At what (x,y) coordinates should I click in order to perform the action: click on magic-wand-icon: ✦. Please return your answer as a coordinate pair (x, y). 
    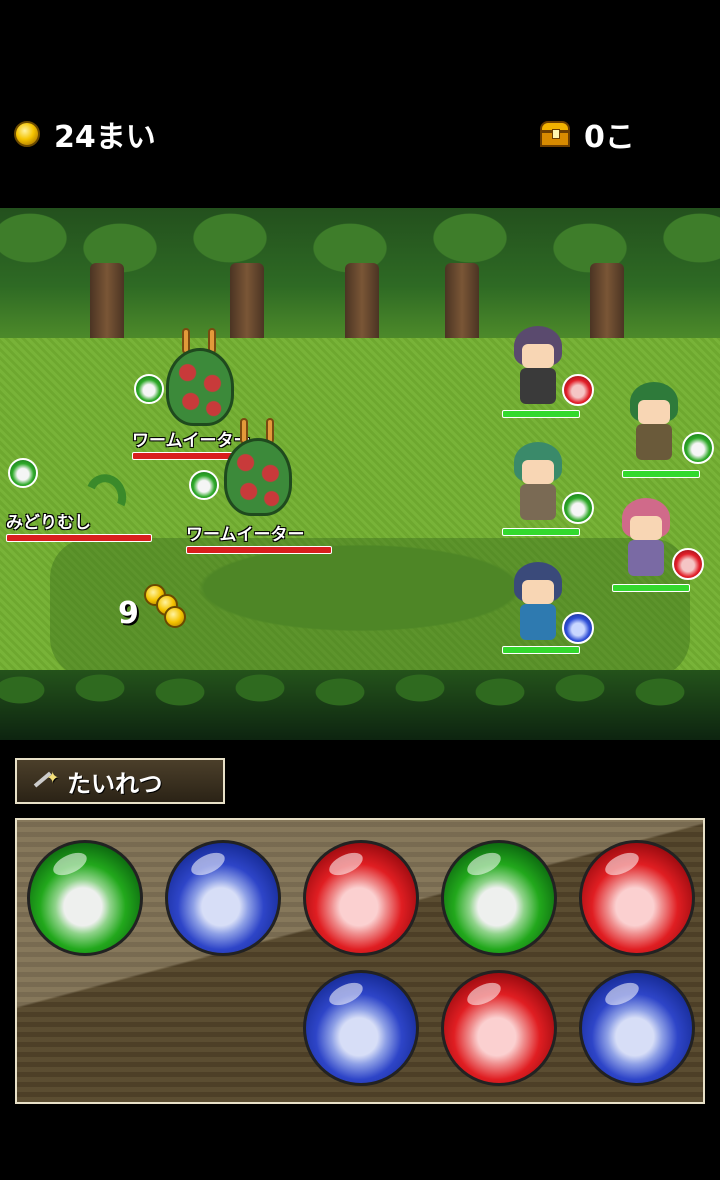
    Looking at the image, I should click on (46, 781).